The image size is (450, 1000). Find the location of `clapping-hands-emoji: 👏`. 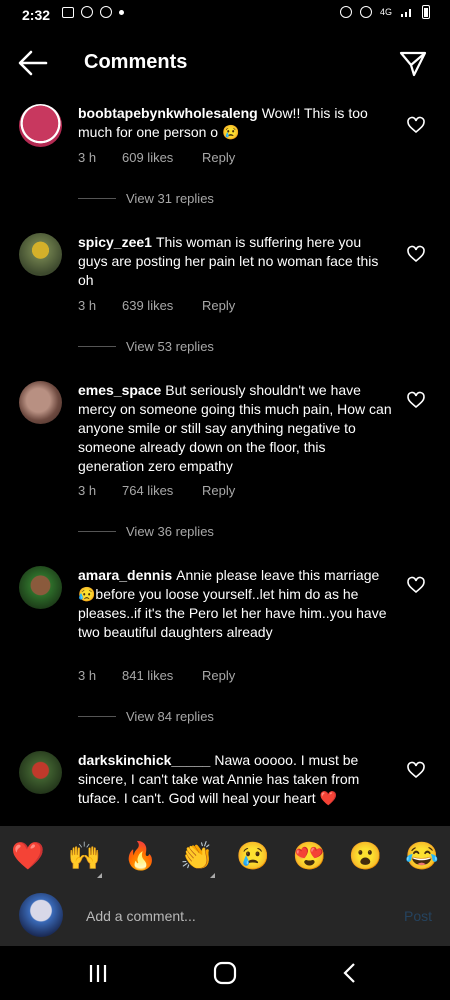

clapping-hands-emoji: 👏 is located at coordinates (197, 859).